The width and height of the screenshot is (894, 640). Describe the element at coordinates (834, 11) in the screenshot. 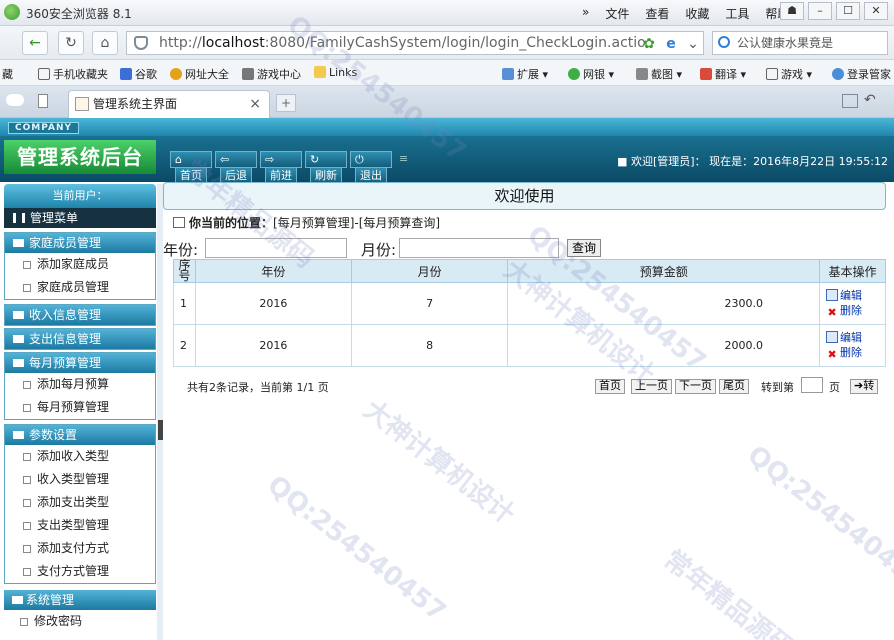

I see `window-controls: ☗ – ☐ ✕` at that location.